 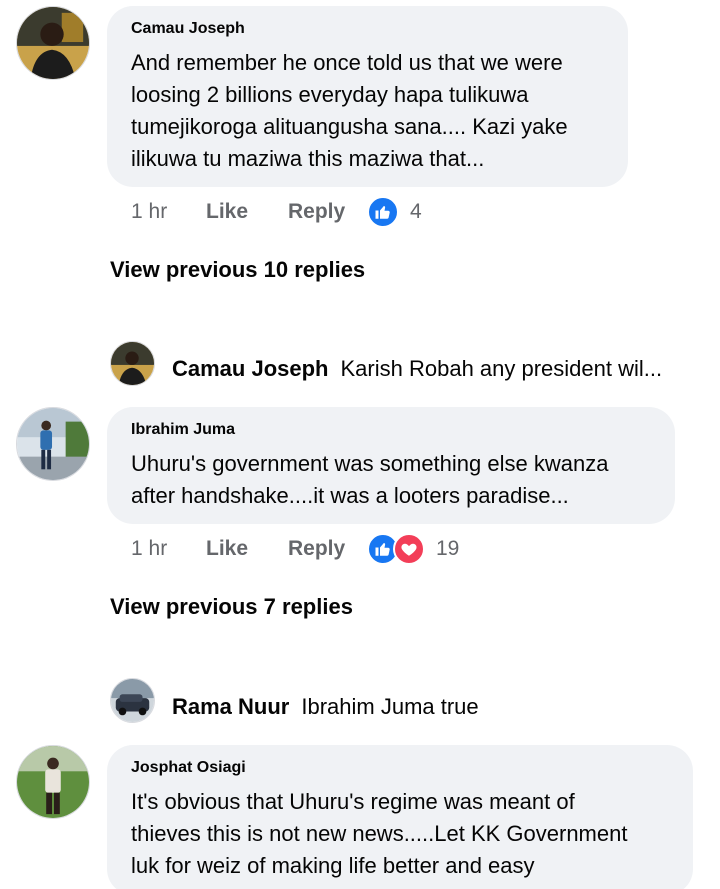 What do you see at coordinates (188, 768) in the screenshot?
I see `comment-author: Josphat Osiagi` at bounding box center [188, 768].